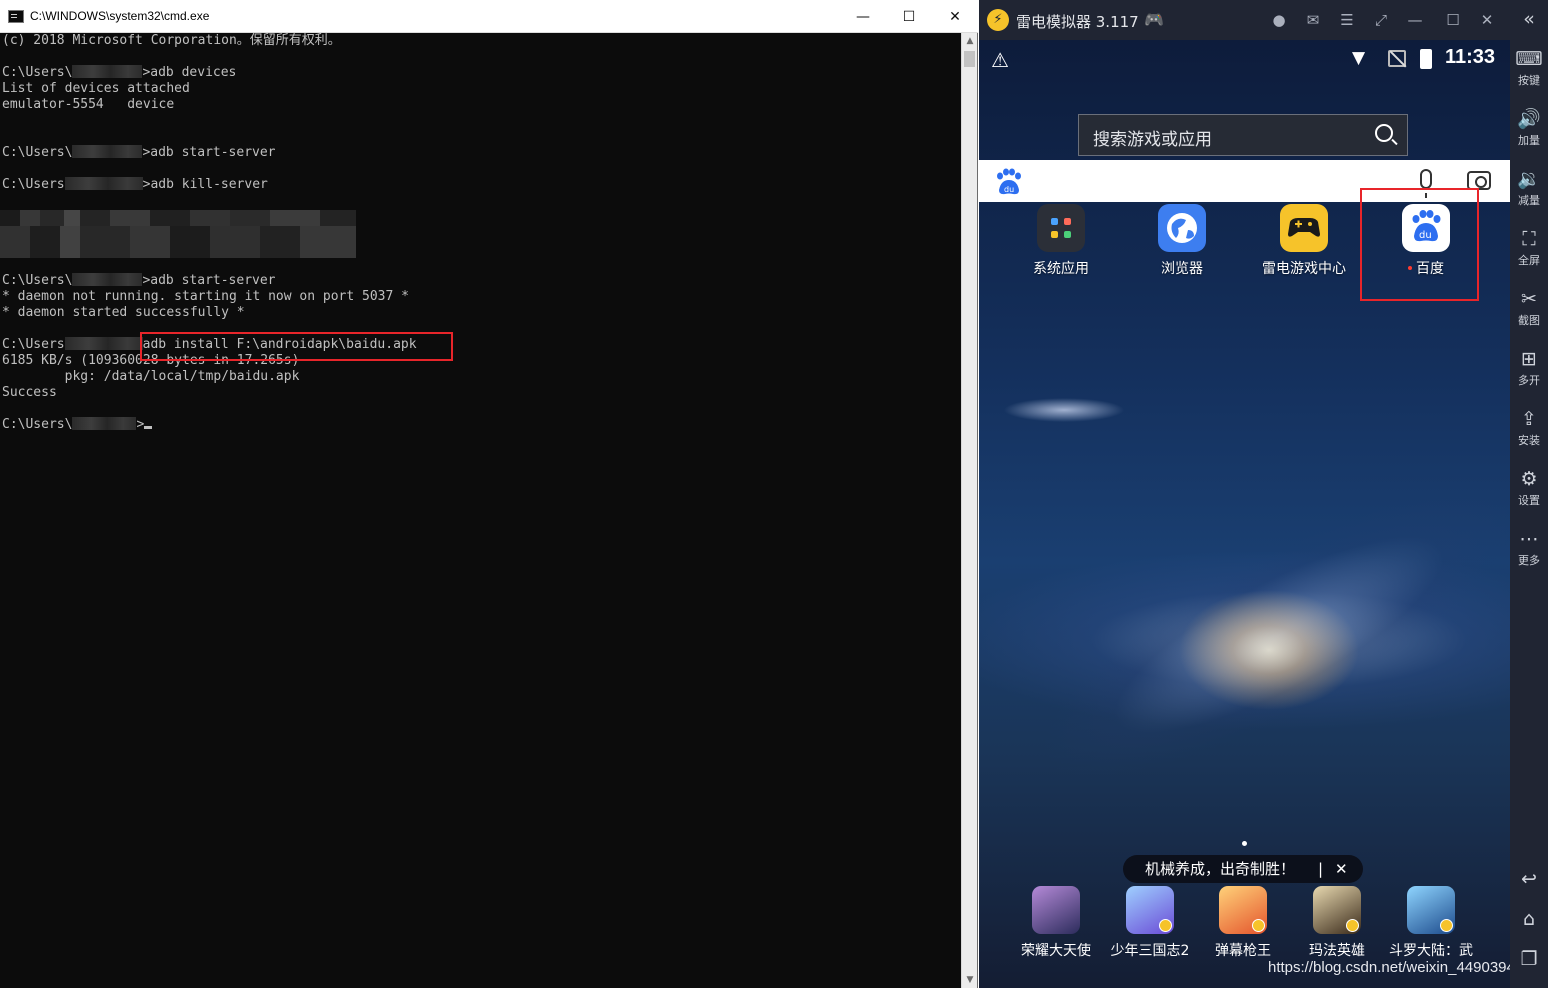 The image size is (1548, 988). What do you see at coordinates (1415, 20) in the screenshot?
I see `emulator-minimize-icon: —` at bounding box center [1415, 20].